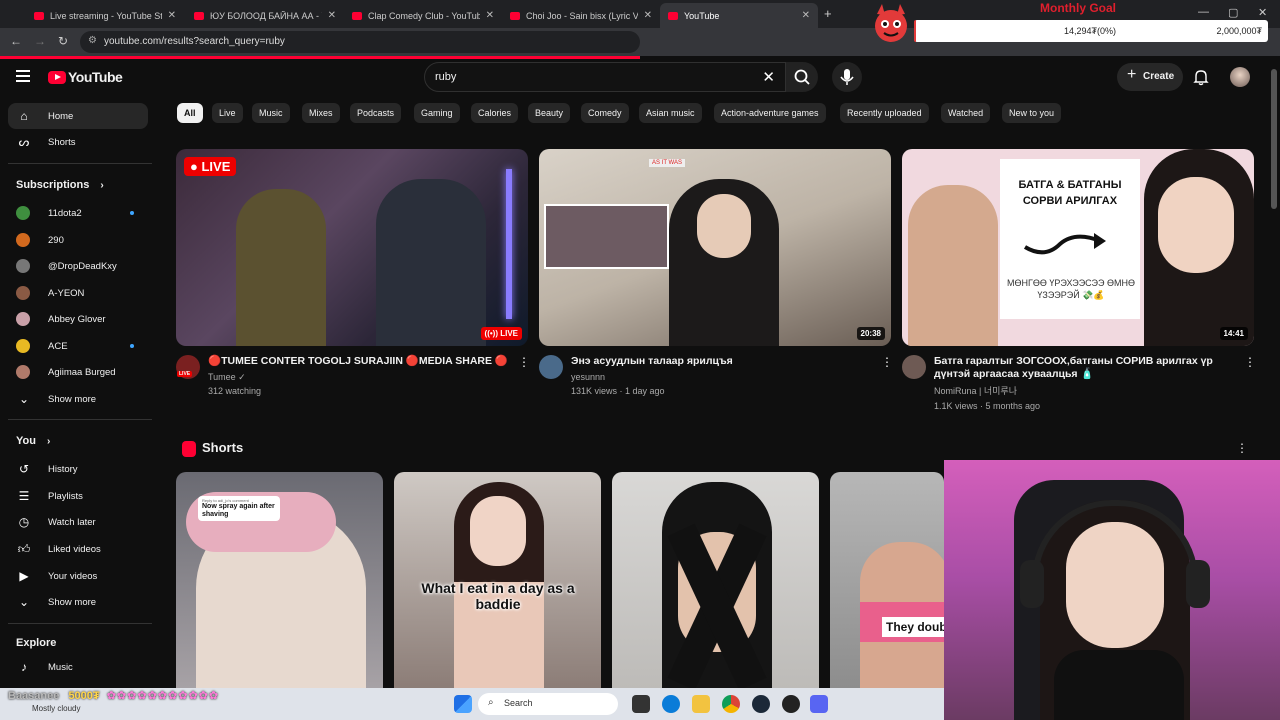 Image resolution: width=1280 pixels, height=720 pixels. Describe the element at coordinates (60, 185) in the screenshot. I see `subscriptions-heading: Subscriptions ›` at that location.